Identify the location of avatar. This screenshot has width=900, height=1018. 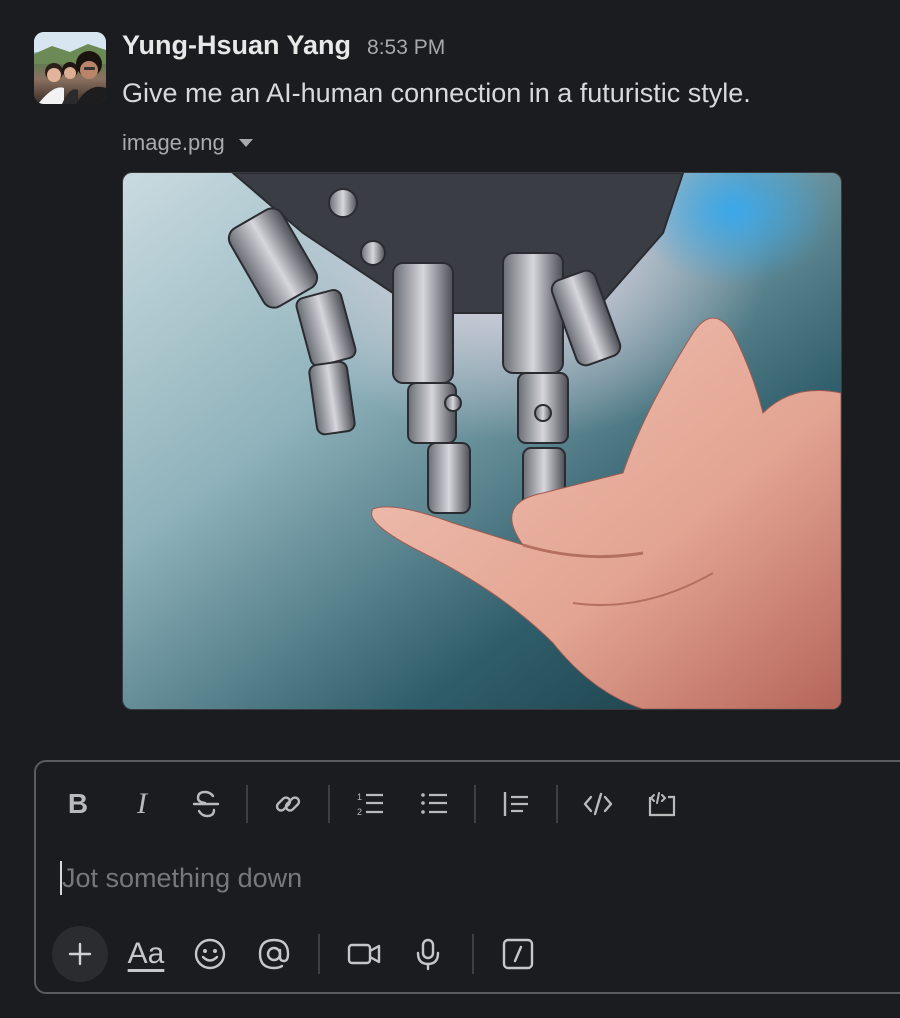
(70, 68).